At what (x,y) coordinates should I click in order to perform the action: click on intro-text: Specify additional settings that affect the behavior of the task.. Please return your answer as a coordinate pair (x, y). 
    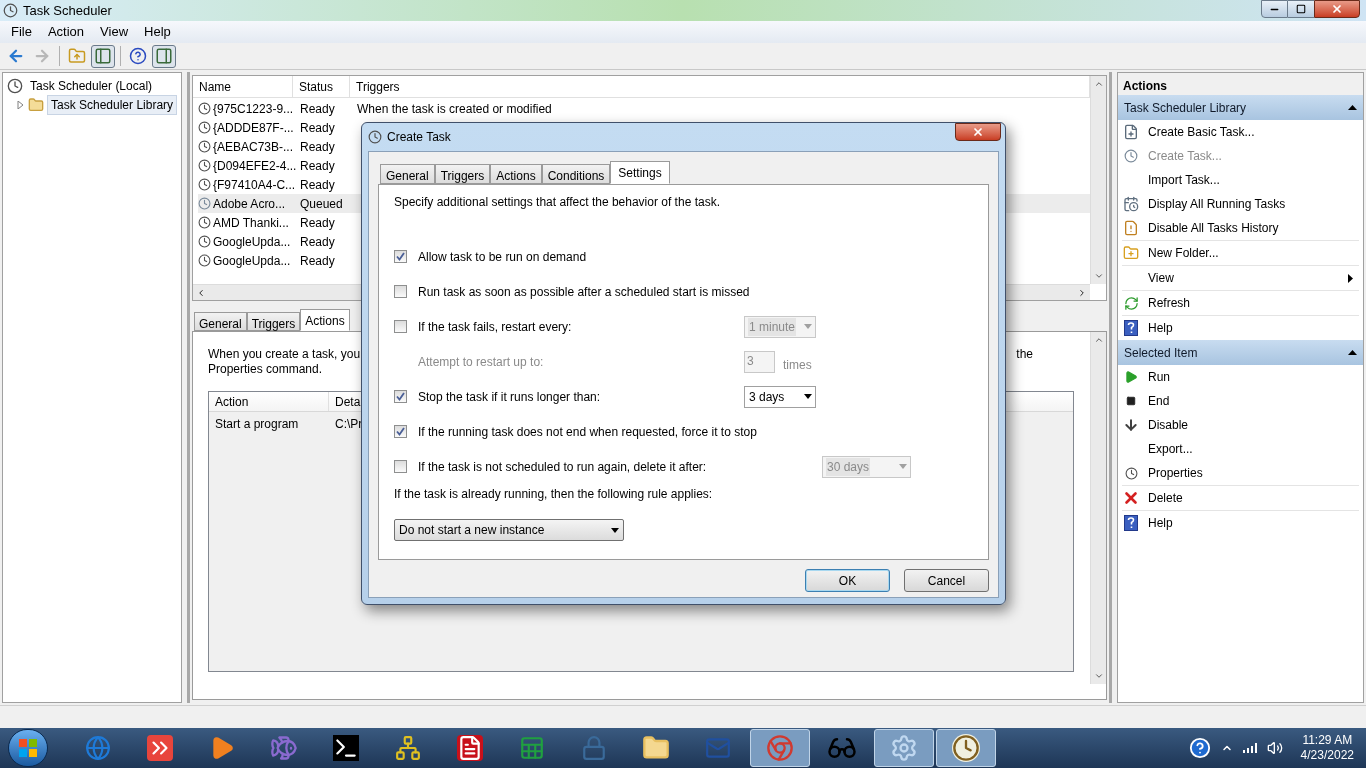
    Looking at the image, I should click on (557, 202).